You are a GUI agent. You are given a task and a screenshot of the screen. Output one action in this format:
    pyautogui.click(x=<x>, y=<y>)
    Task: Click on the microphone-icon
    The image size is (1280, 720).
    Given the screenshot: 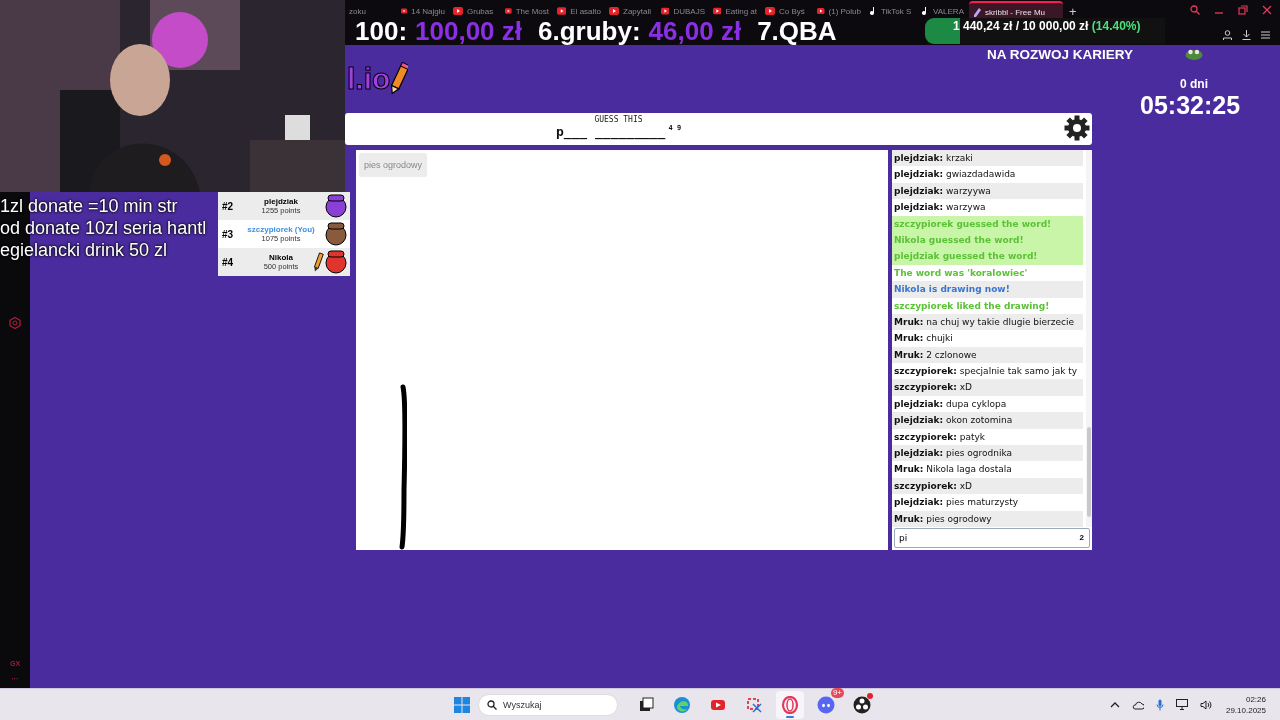 What is the action you would take?
    pyautogui.click(x=1159, y=704)
    